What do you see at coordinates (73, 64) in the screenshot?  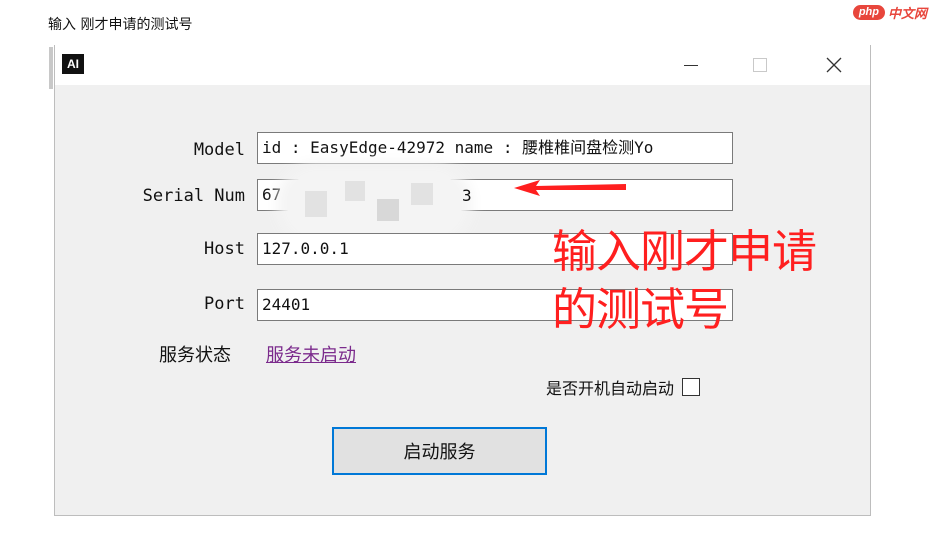 I see `app-icon: AI` at bounding box center [73, 64].